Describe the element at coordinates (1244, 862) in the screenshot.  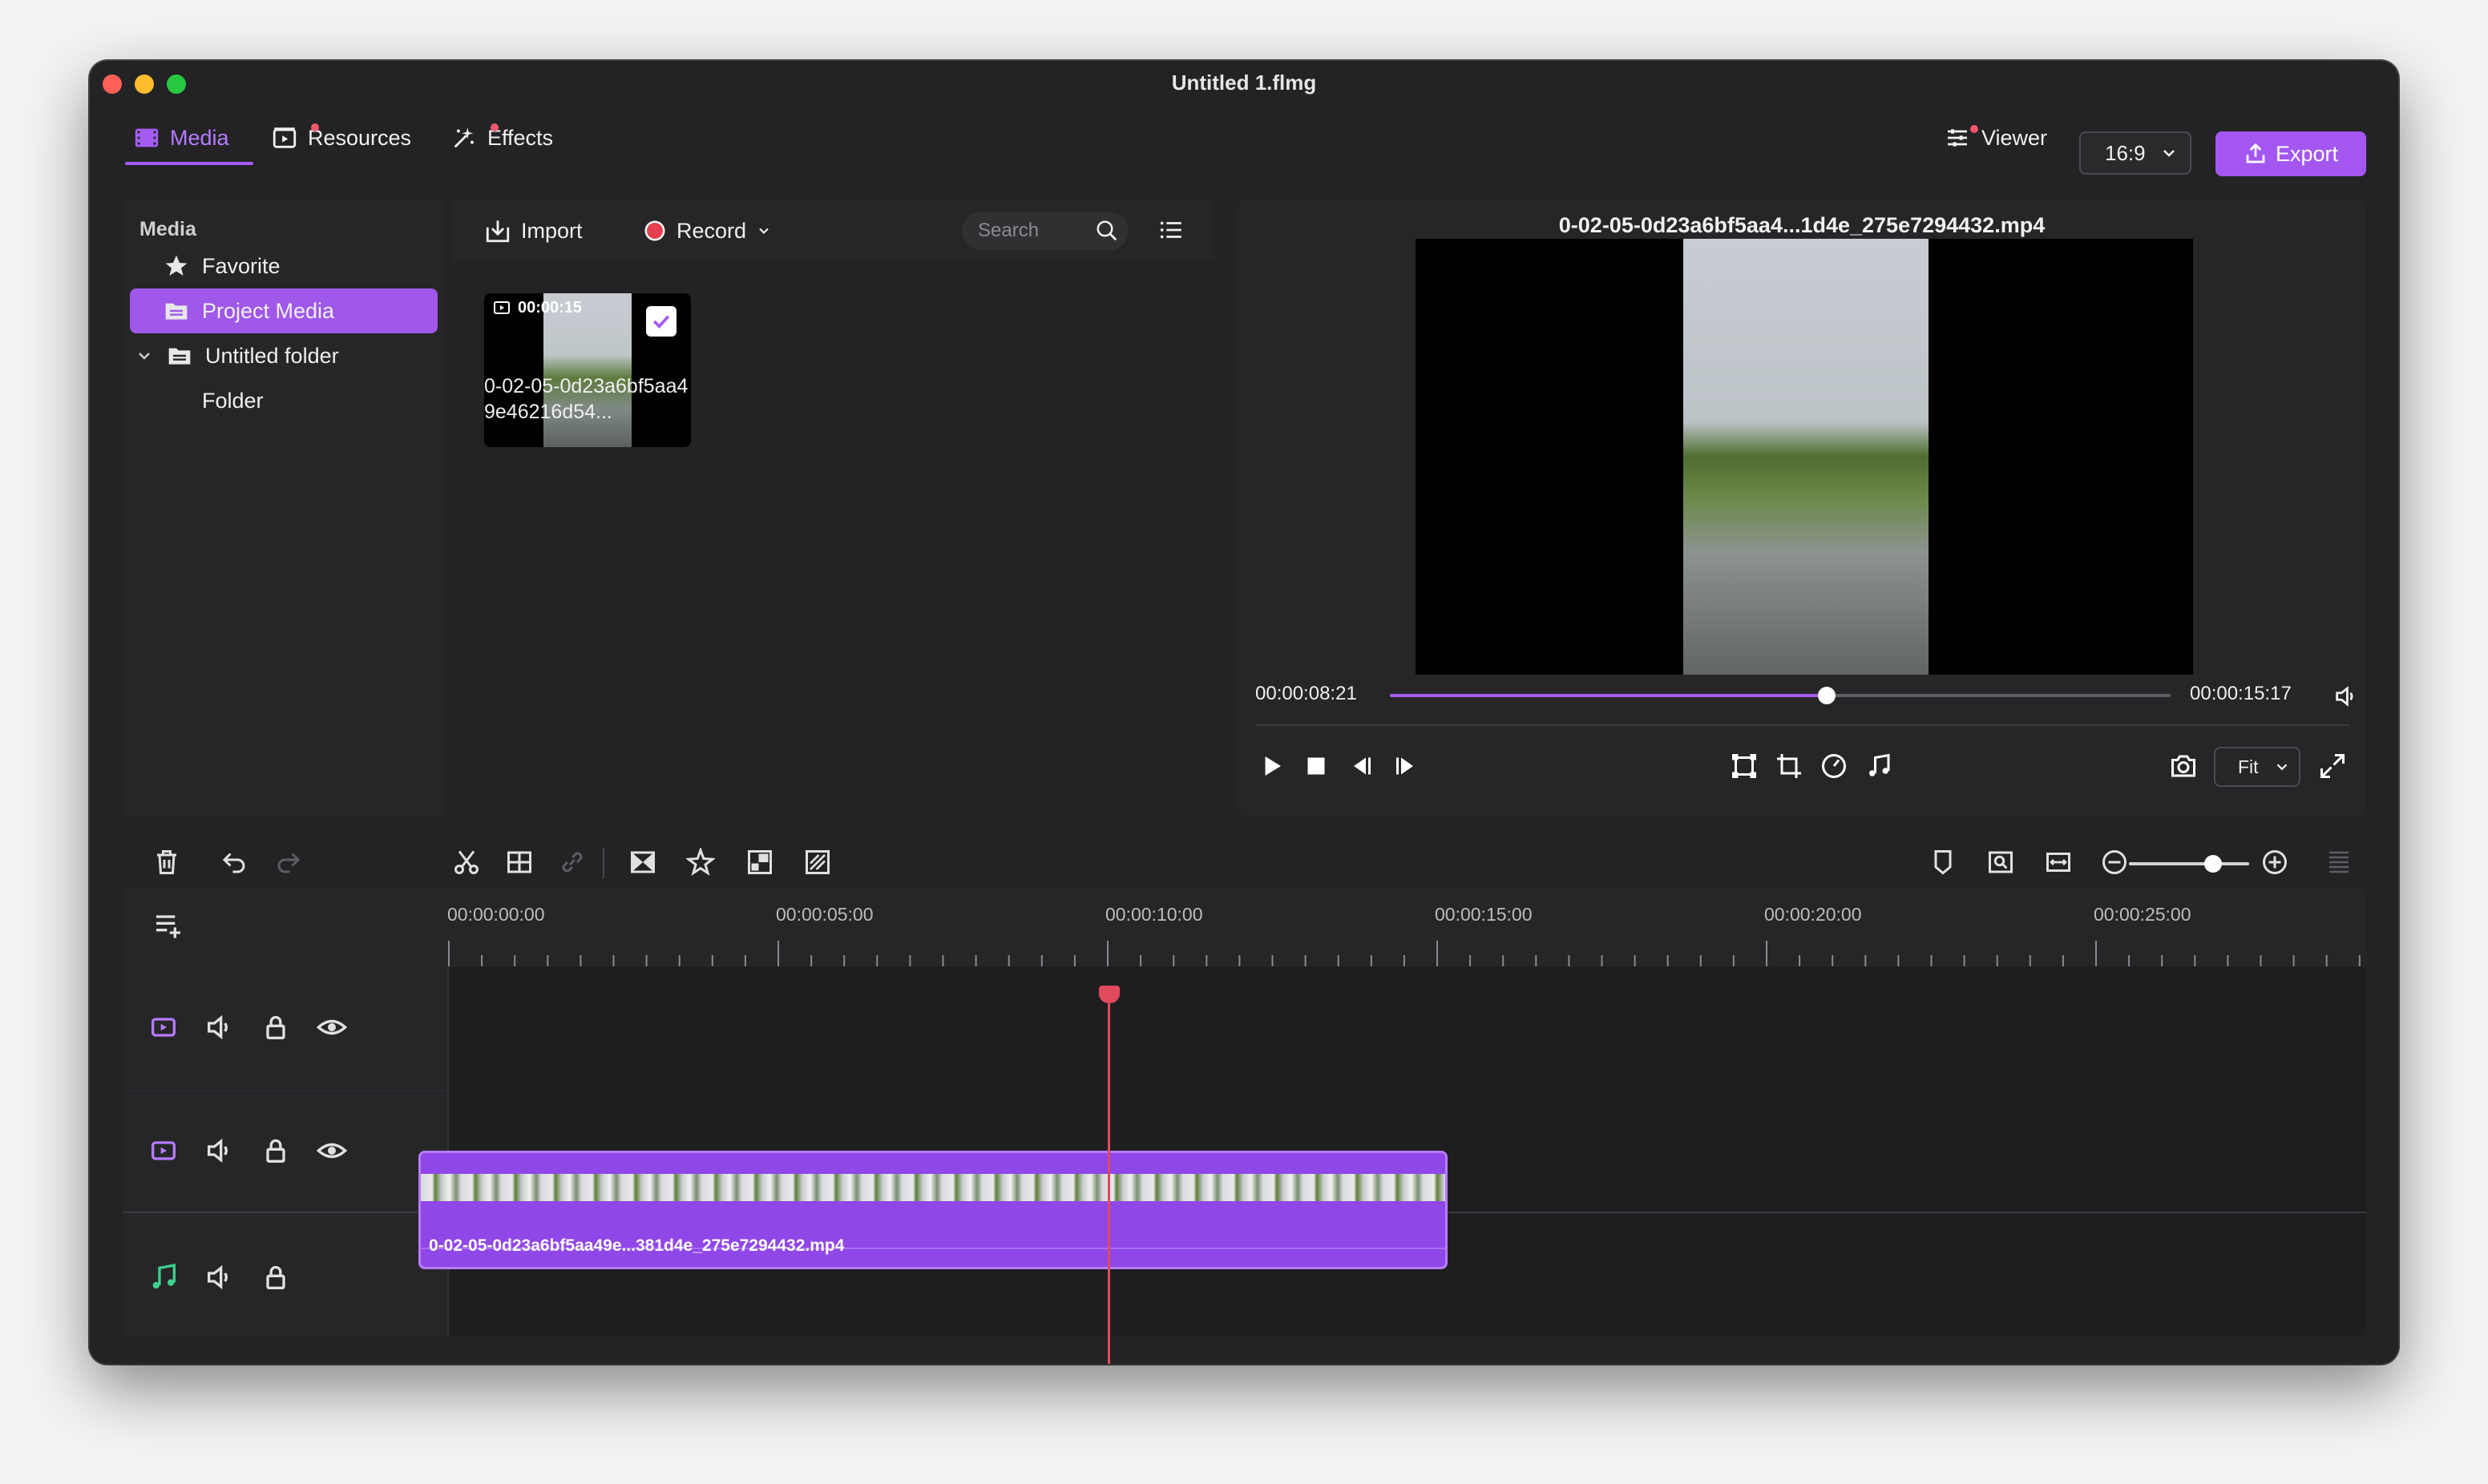
I see `edit-toolbar` at that location.